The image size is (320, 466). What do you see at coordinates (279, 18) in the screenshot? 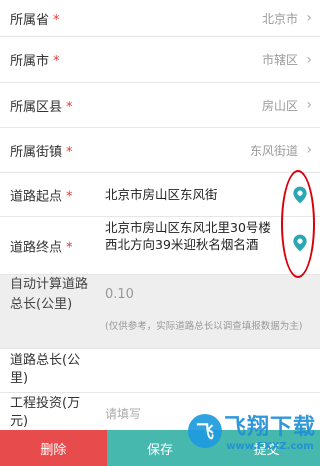
I see `province-value: 北京市` at bounding box center [279, 18].